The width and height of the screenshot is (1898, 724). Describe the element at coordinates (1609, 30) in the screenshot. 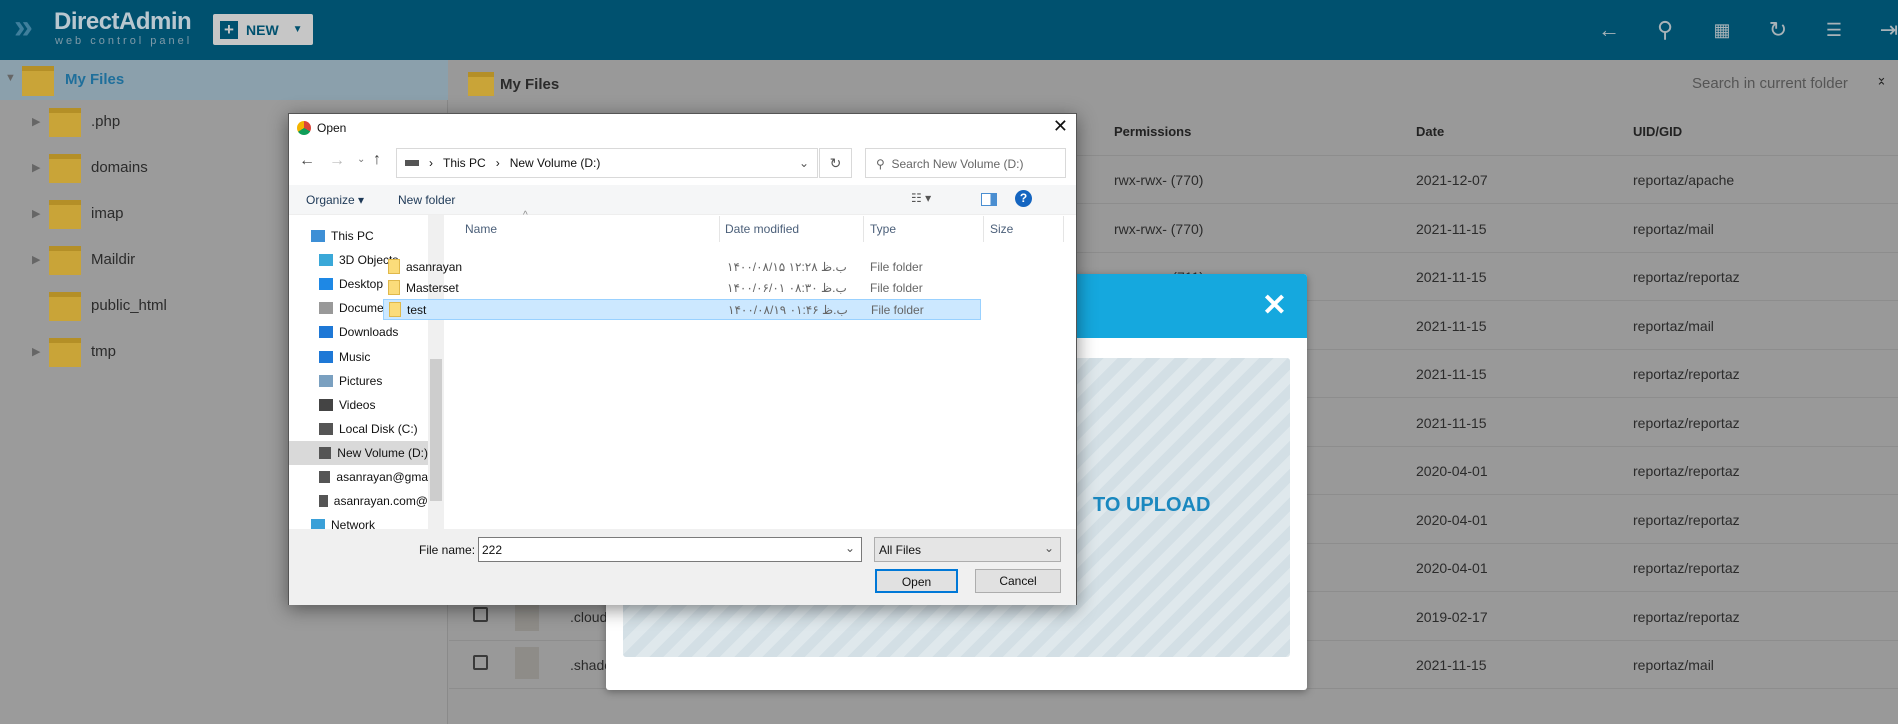

I see `arrow-left-icon: ←` at that location.